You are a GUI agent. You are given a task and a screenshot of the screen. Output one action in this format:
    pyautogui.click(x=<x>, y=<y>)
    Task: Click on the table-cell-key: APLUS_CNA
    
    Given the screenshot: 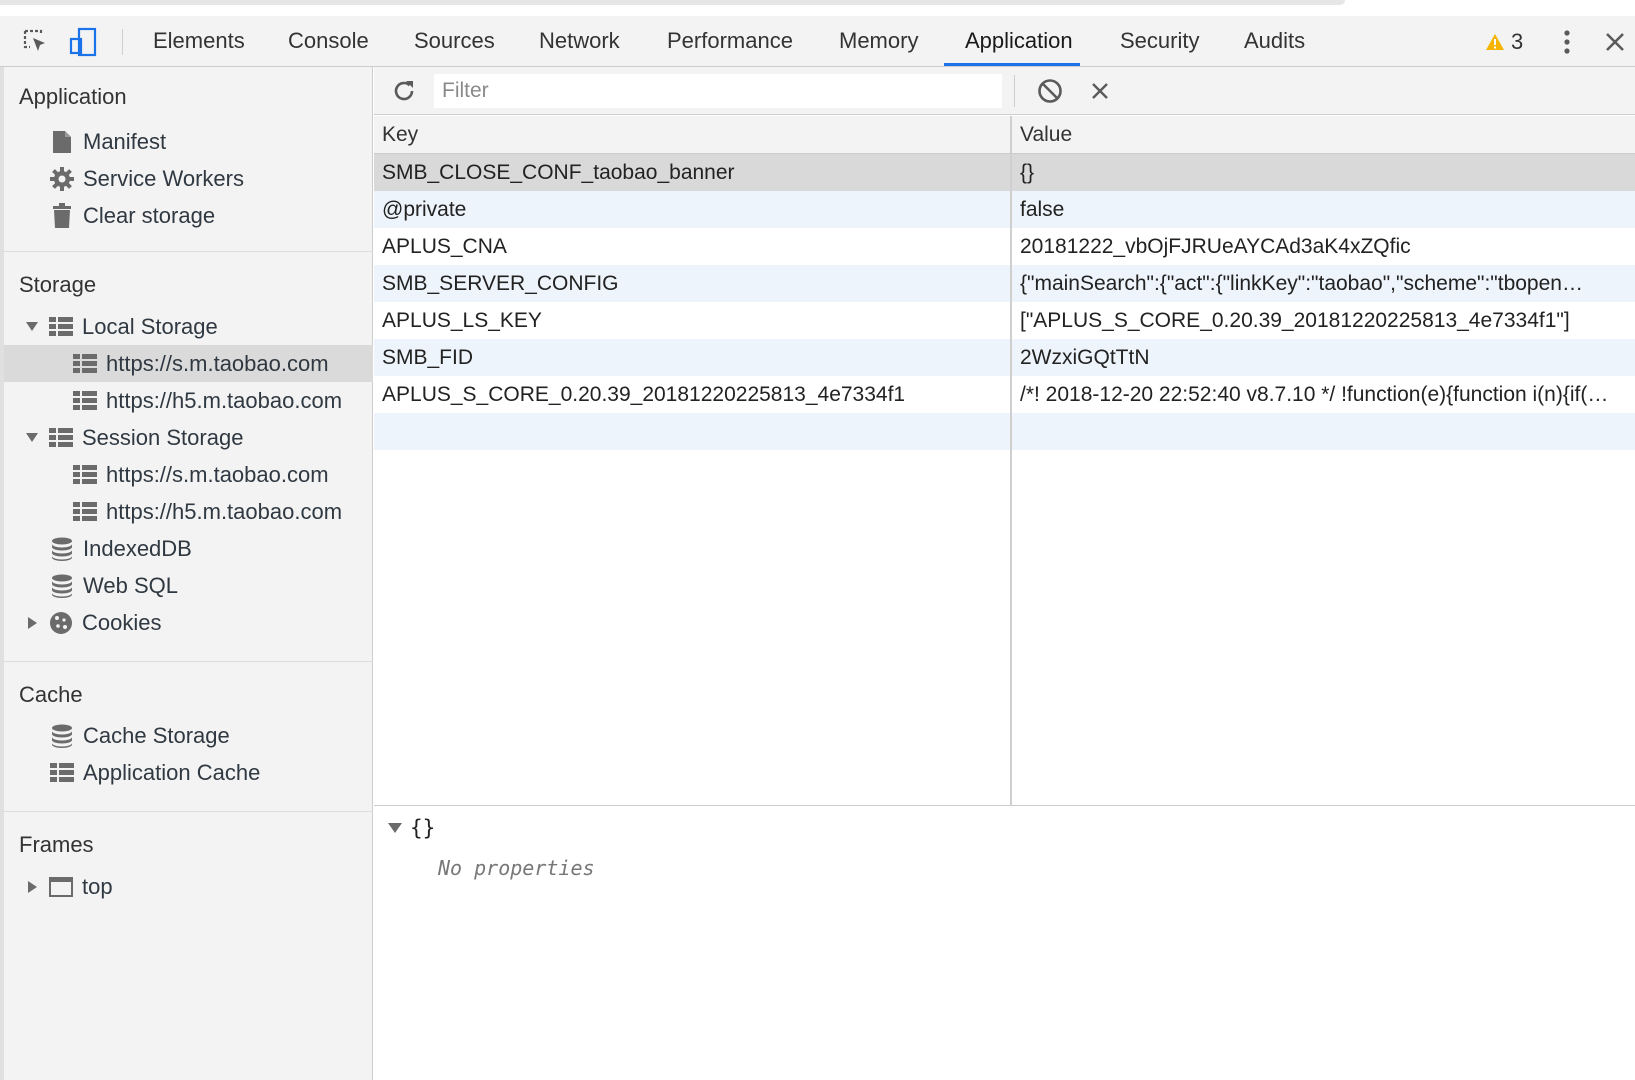 What is the action you would take?
    pyautogui.click(x=692, y=246)
    